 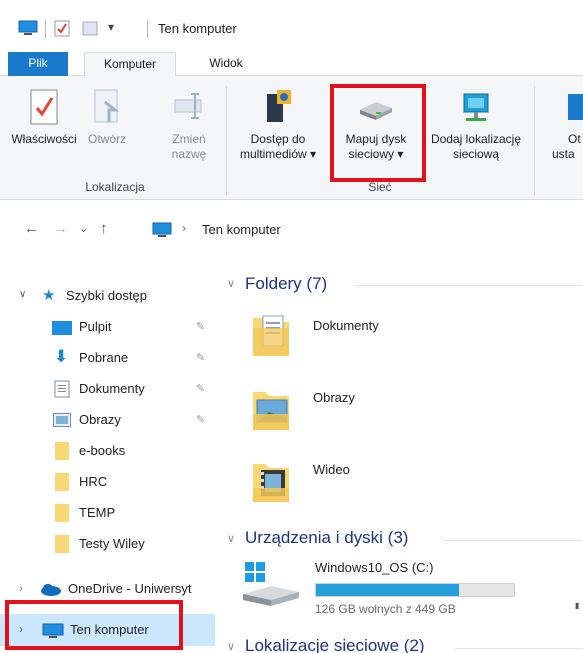 What do you see at coordinates (387, 590) in the screenshot?
I see `drive-usage-fill` at bounding box center [387, 590].